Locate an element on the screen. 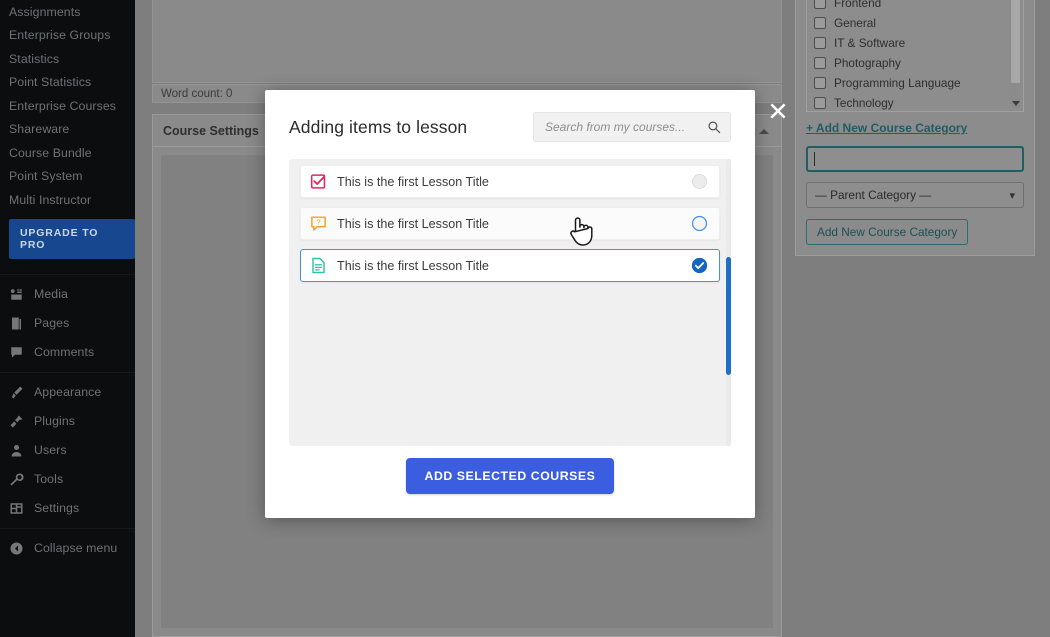 Image resolution: width=1050 pixels, height=637 pixels. radio-unselected-icon is located at coordinates (699, 181).